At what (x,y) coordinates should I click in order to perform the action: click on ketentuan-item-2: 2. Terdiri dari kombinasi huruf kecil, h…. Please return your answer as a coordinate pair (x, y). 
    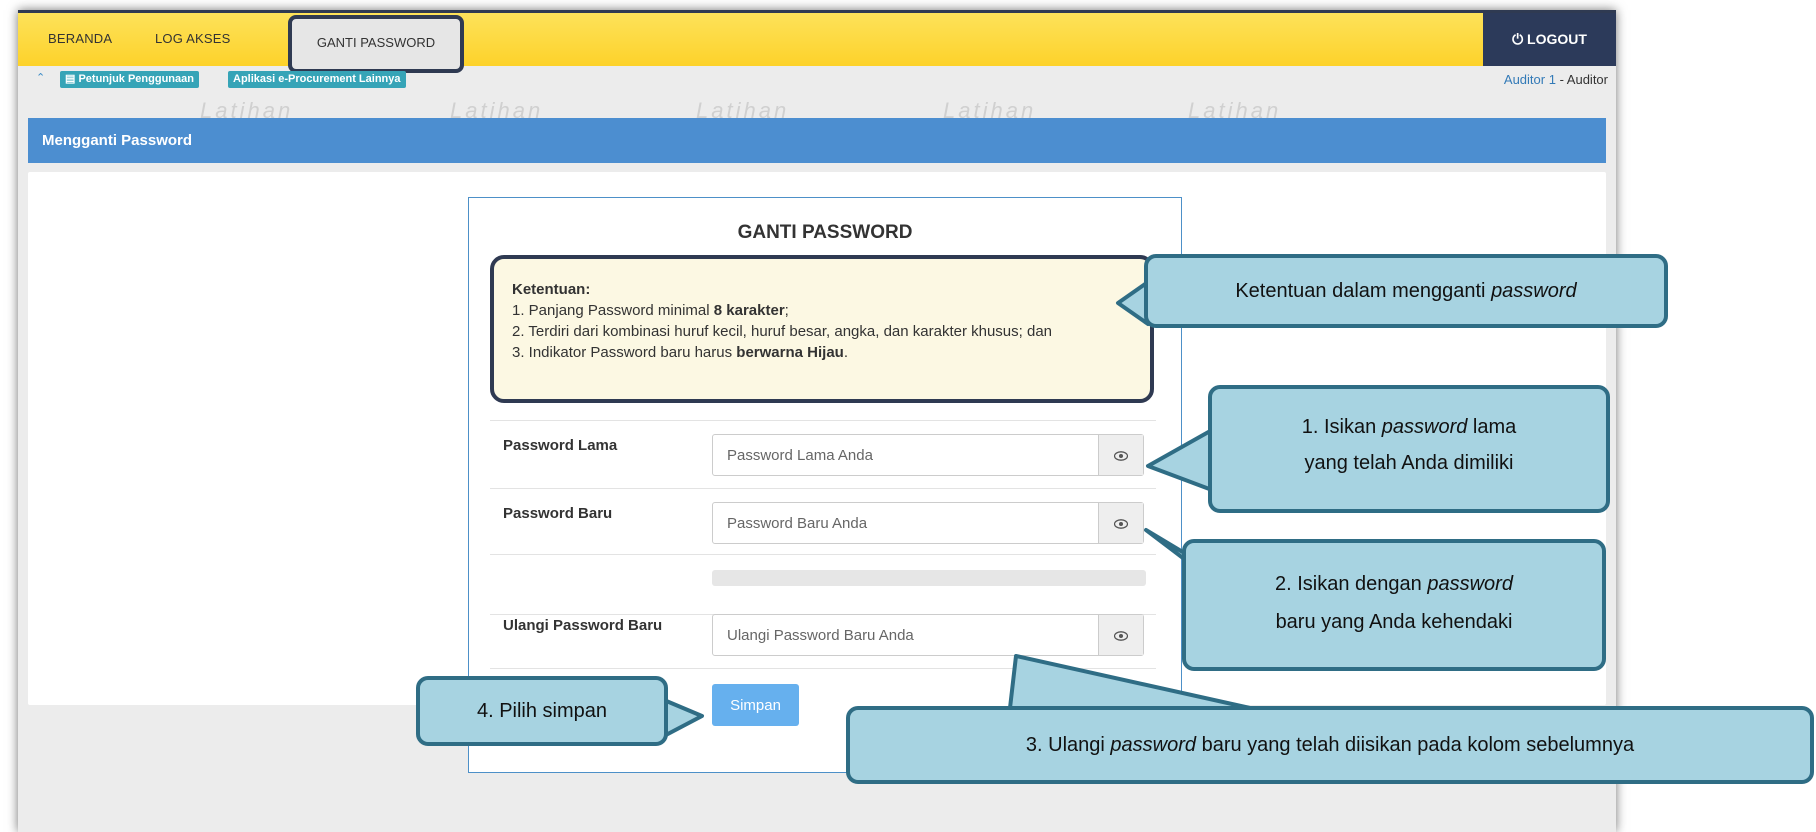
    Looking at the image, I should click on (782, 331).